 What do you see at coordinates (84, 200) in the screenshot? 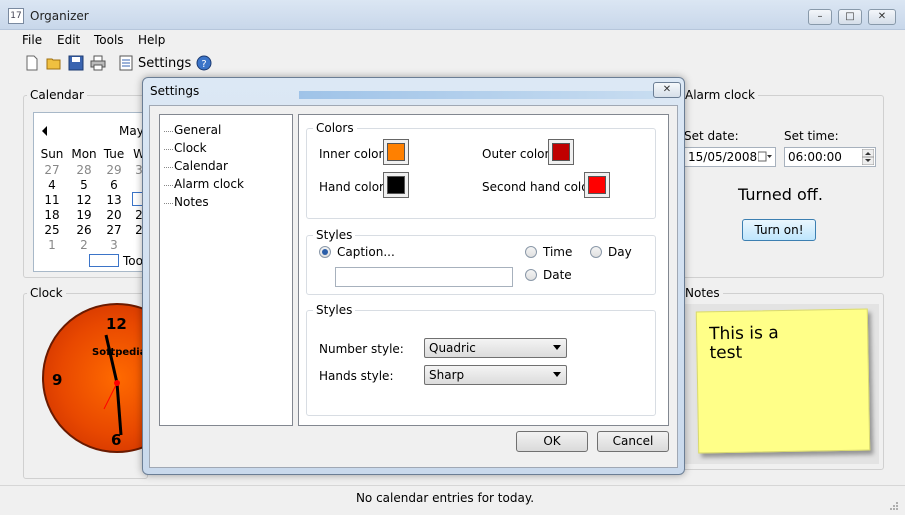
I see `calendar-day: 12` at bounding box center [84, 200].